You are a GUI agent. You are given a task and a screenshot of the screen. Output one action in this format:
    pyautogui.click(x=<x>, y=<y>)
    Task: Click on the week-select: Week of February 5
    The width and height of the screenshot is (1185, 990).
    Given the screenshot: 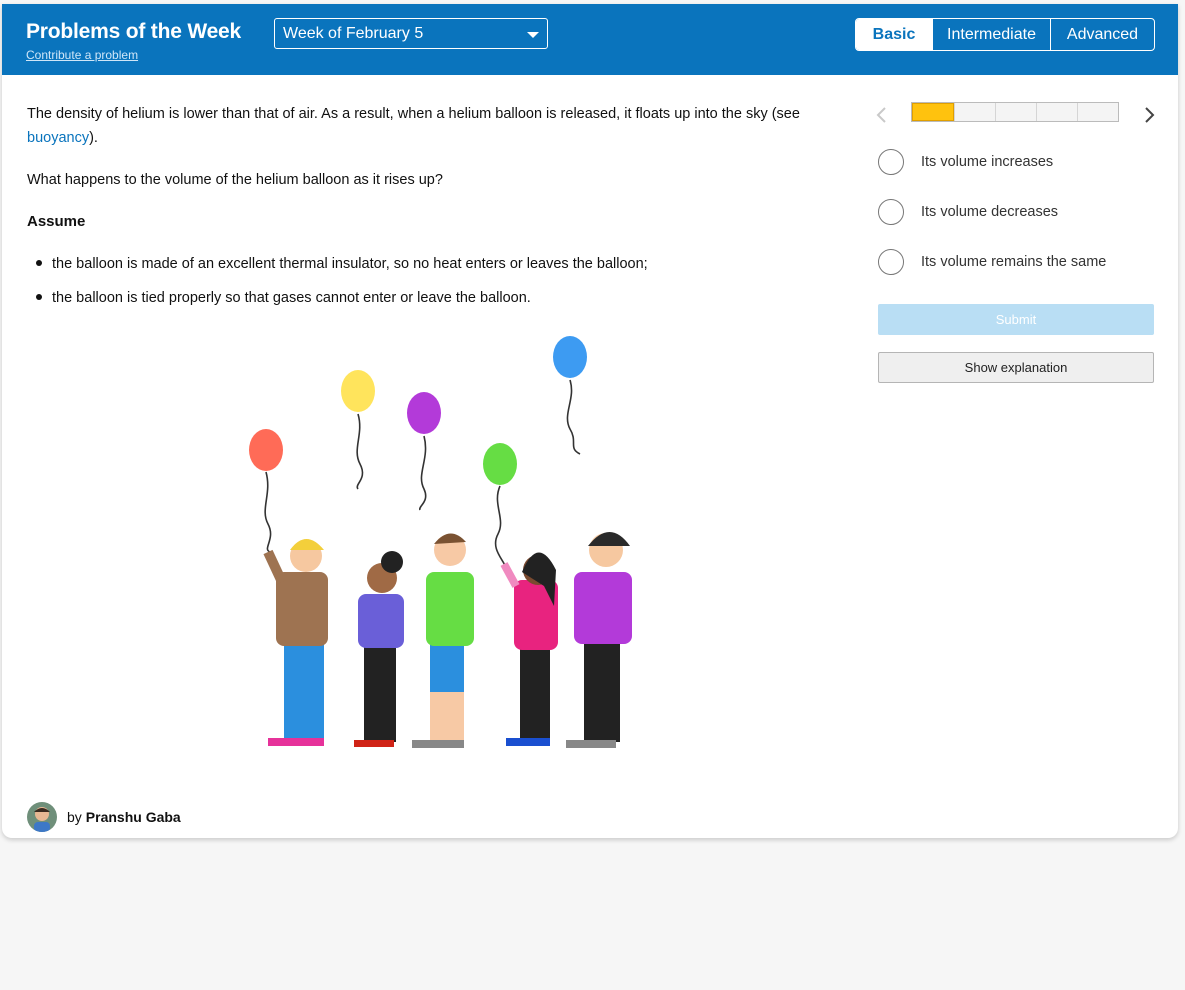 What is the action you would take?
    pyautogui.click(x=411, y=33)
    